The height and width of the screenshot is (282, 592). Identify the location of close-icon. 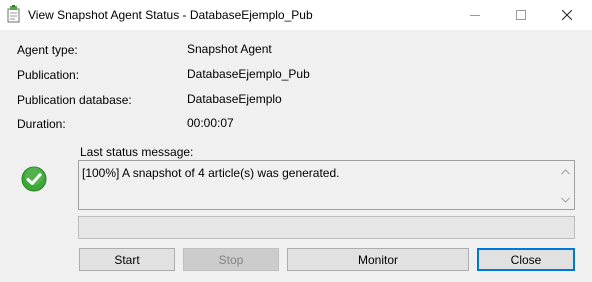
(567, 15).